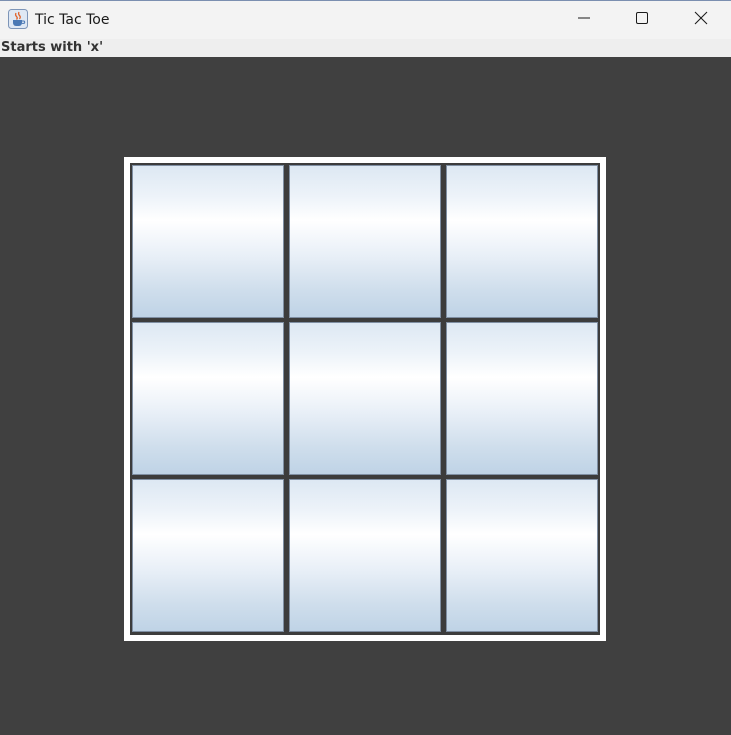 This screenshot has width=731, height=735. I want to click on close-button, so click(701, 20).